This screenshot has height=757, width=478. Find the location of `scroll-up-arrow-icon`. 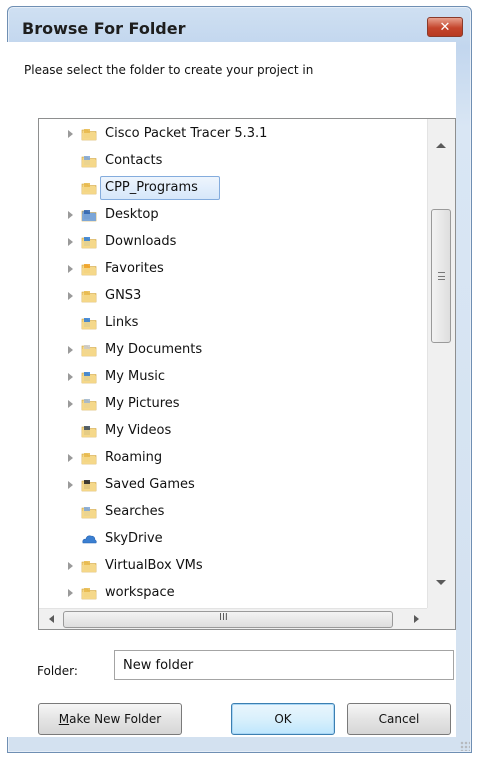

scroll-up-arrow-icon is located at coordinates (441, 145).